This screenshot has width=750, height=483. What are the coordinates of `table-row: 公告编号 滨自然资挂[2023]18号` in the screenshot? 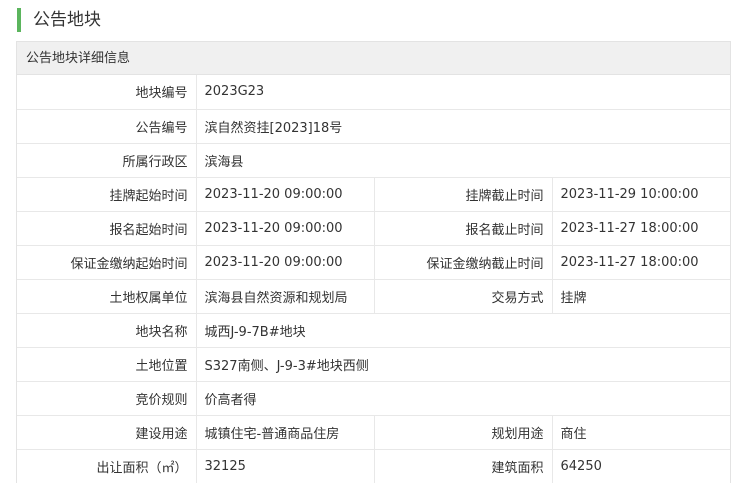 It's located at (373, 126).